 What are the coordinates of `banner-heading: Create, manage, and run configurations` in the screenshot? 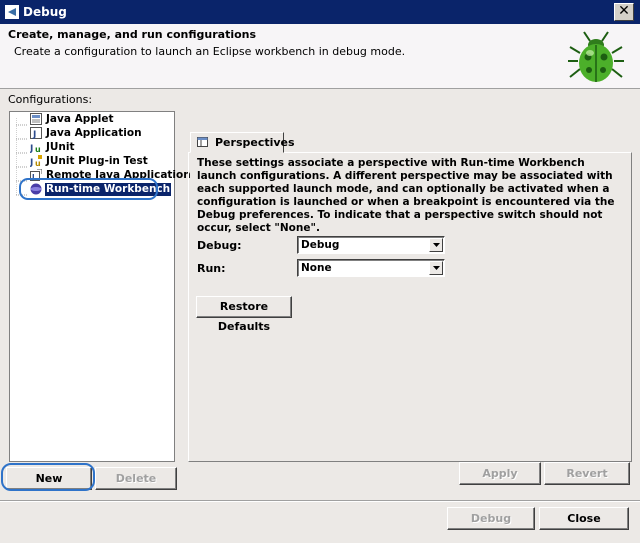 It's located at (132, 34).